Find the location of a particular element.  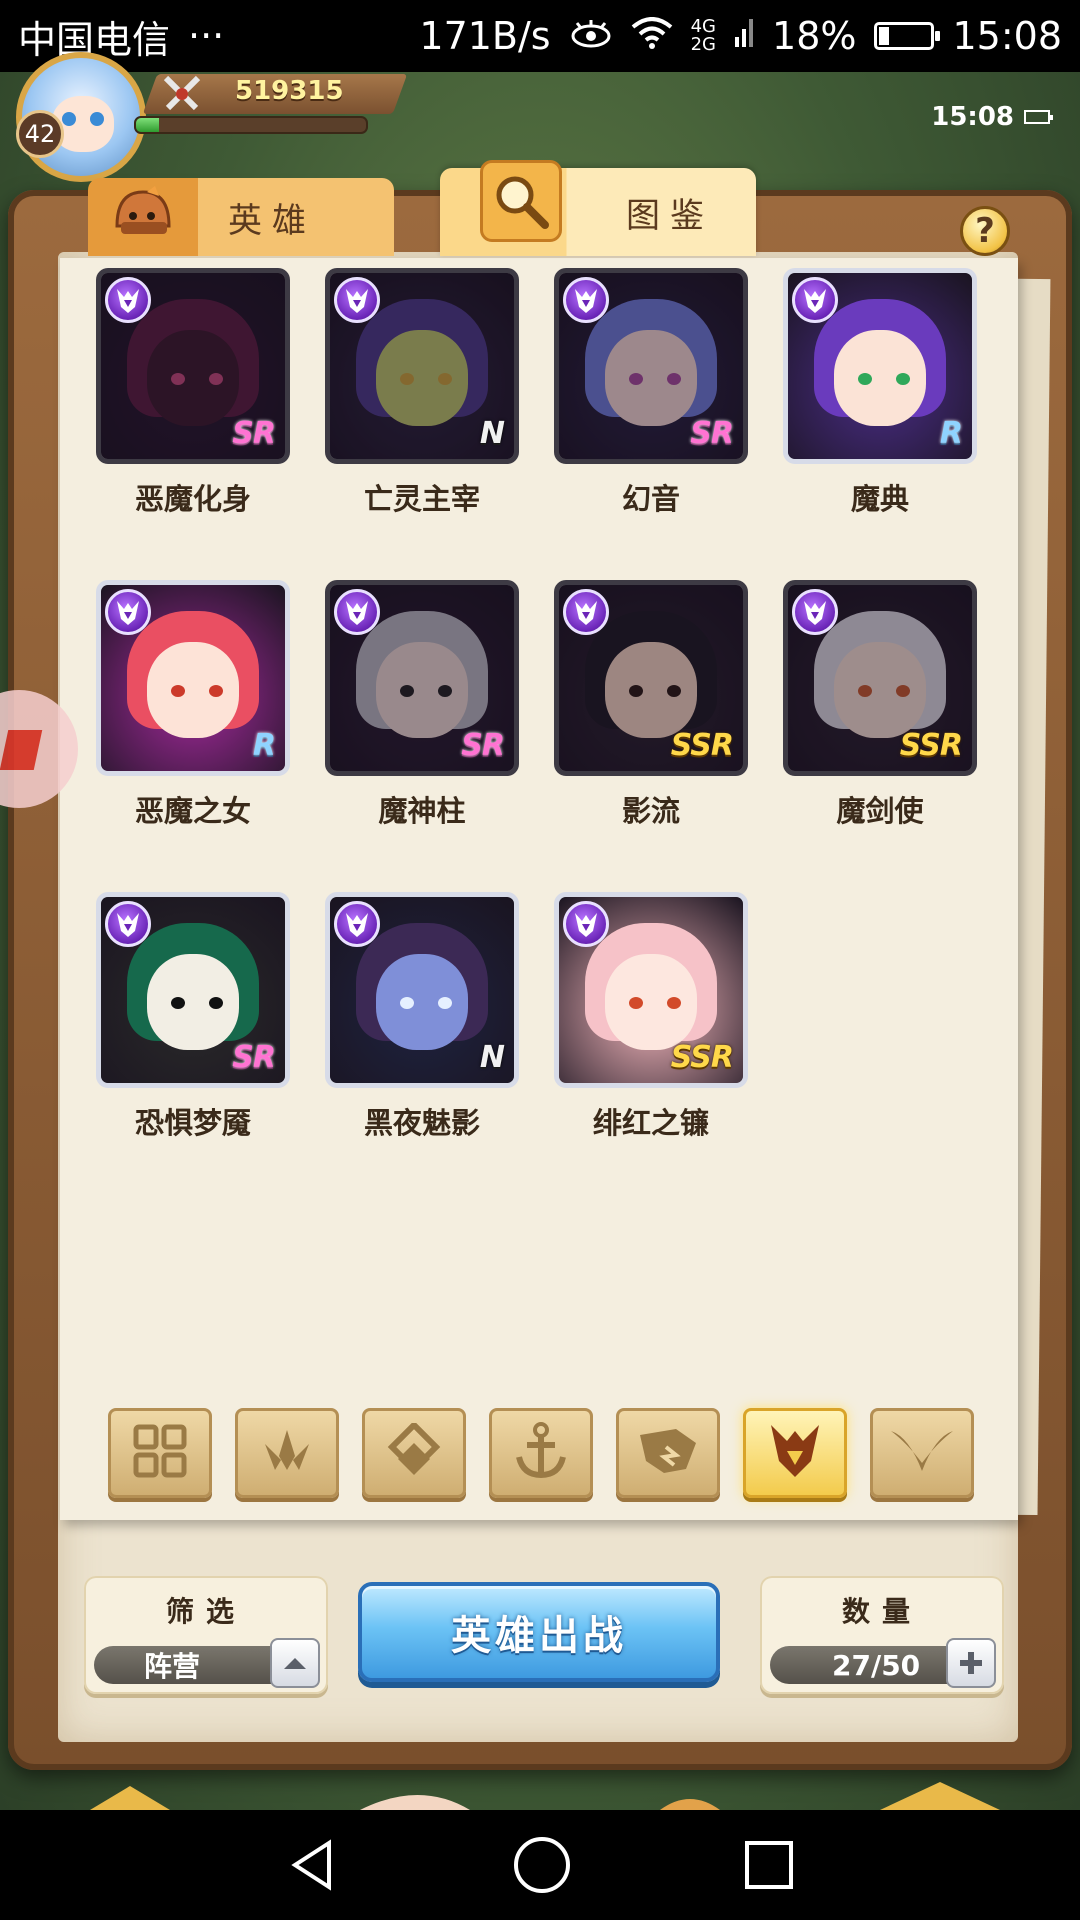

more-notifications-icon: ··· is located at coordinates (206, 36).